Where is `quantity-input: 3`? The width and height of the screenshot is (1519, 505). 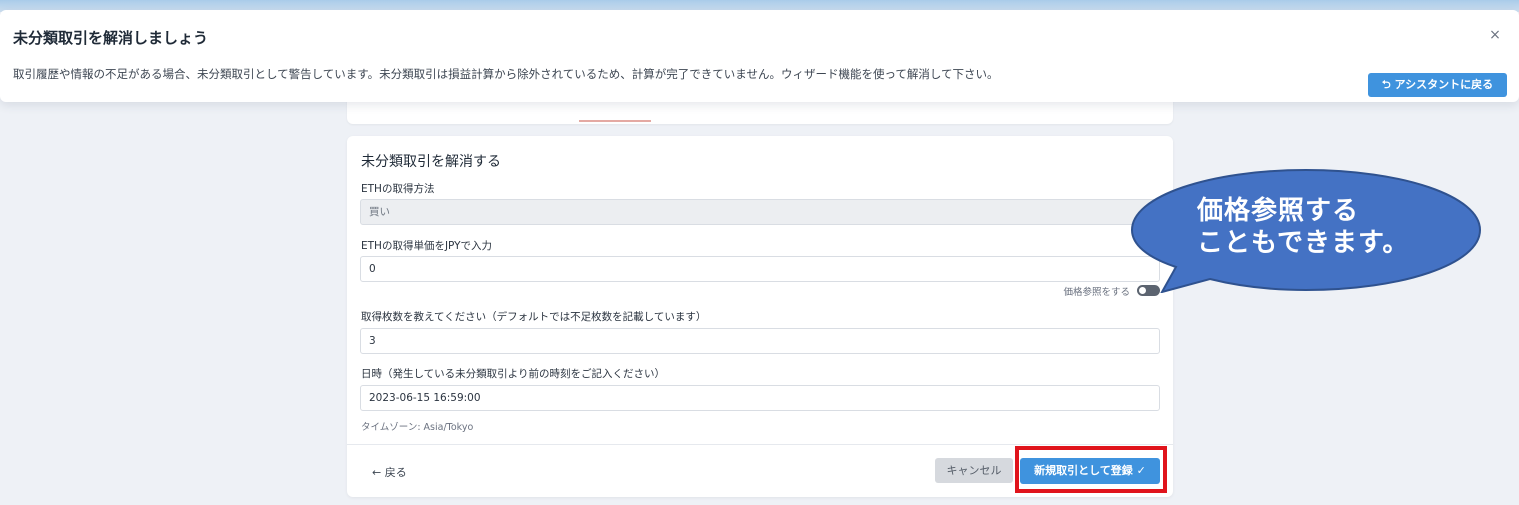 quantity-input: 3 is located at coordinates (760, 341).